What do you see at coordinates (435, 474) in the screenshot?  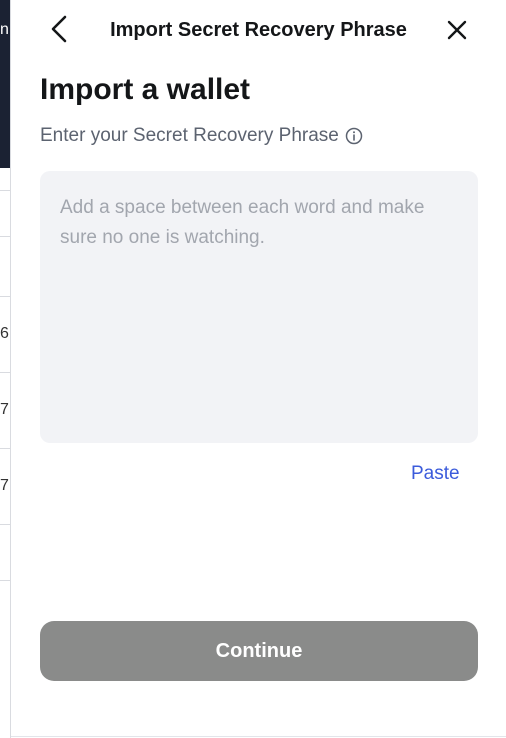 I see `paste-button: Paste` at bounding box center [435, 474].